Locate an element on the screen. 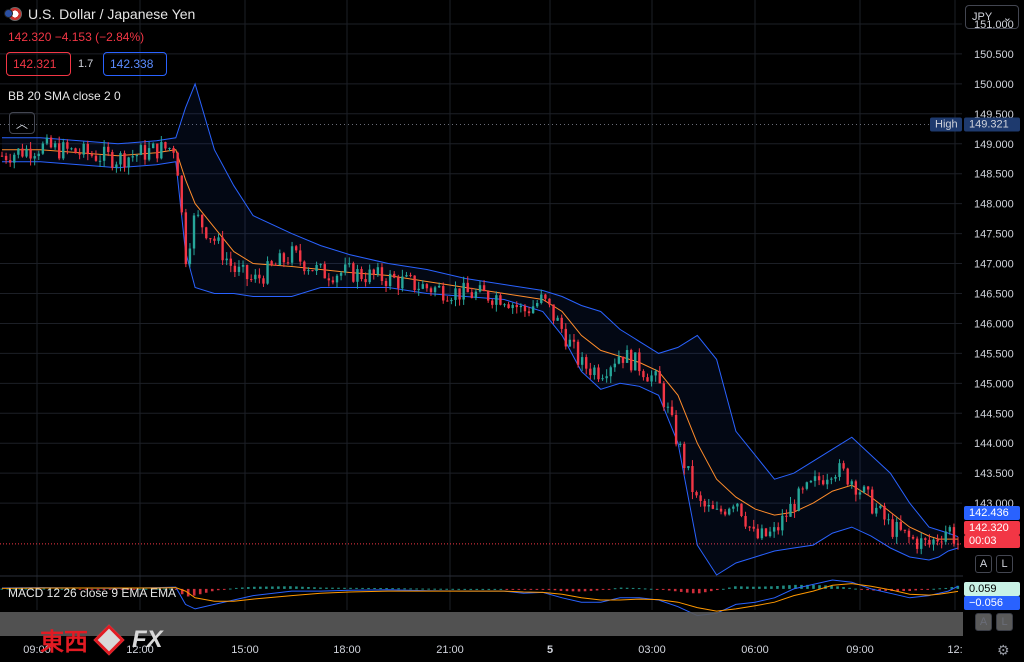 This screenshot has height=662, width=1024. time-tick-label: 09:00 is located at coordinates (860, 650).